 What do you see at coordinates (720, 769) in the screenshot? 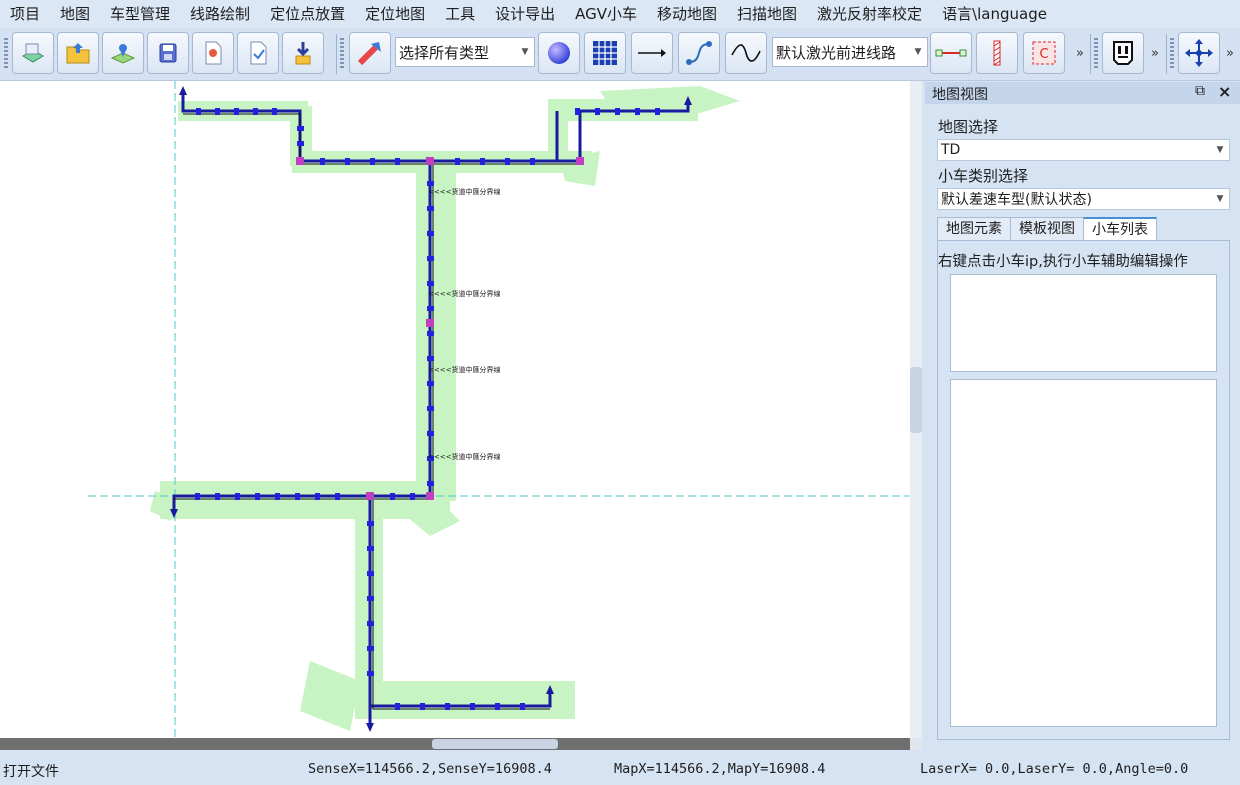
I see `map-coordinates: MapX=114566.2,MapY=16908.4` at bounding box center [720, 769].